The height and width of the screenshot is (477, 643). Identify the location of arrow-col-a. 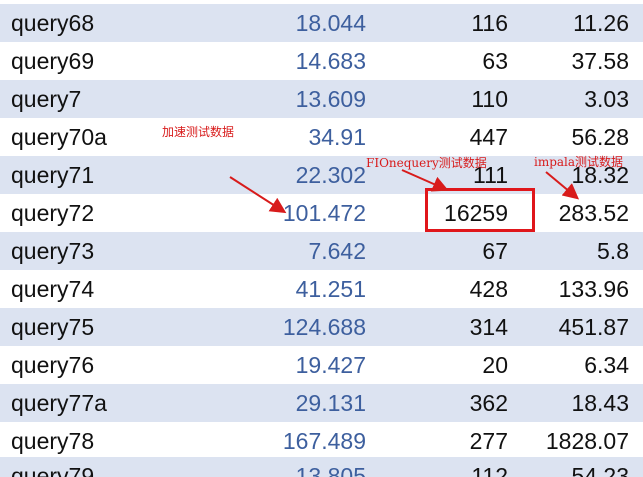
(258, 195).